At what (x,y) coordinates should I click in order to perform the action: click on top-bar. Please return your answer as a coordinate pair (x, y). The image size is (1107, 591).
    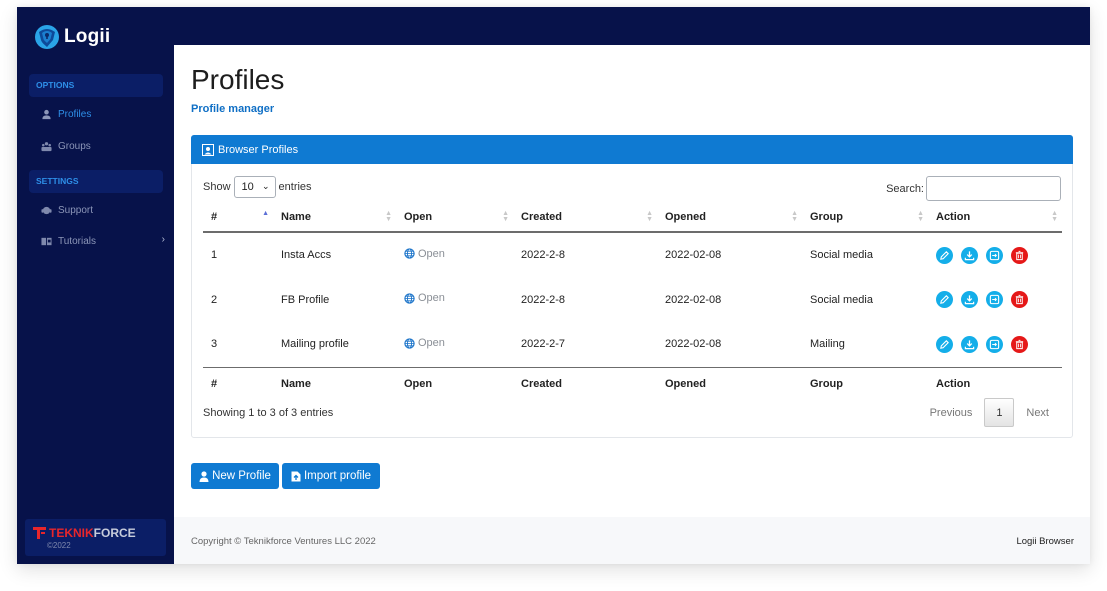
    Looking at the image, I should click on (553, 26).